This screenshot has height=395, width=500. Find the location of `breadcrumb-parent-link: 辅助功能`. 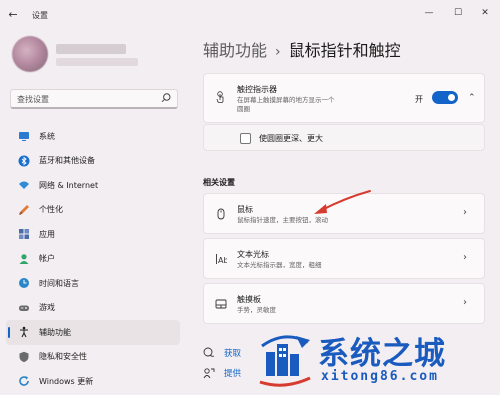

breadcrumb-parent-link: 辅助功能 is located at coordinates (235, 50).